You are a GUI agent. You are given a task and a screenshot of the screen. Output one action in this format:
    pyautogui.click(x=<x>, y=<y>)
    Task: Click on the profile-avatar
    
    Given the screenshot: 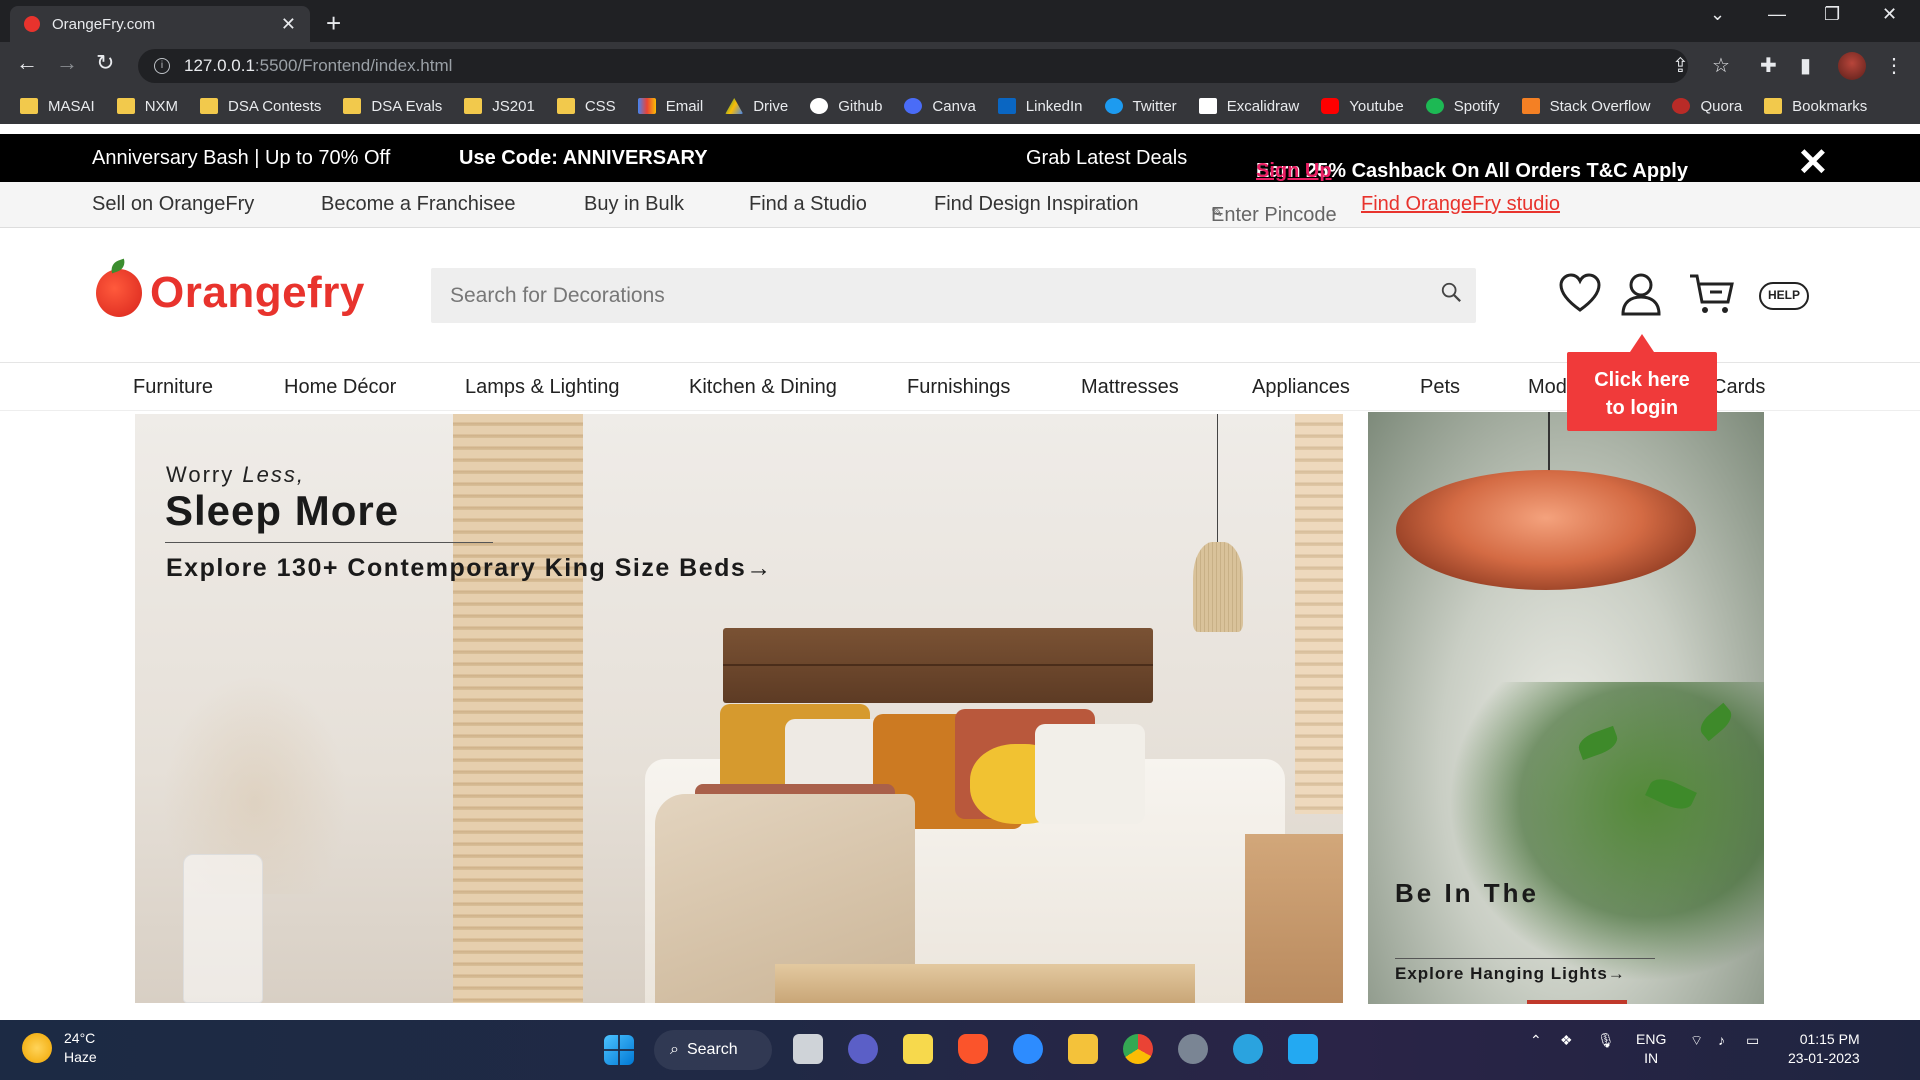 What is the action you would take?
    pyautogui.click(x=1852, y=66)
    